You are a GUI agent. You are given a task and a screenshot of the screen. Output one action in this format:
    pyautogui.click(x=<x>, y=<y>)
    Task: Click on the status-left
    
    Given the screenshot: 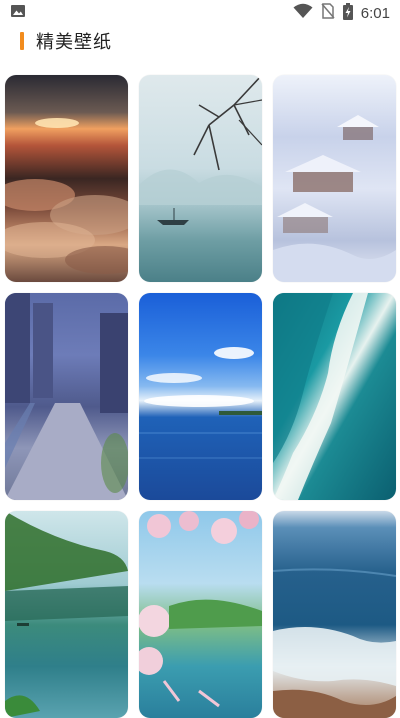 What is the action you would take?
    pyautogui.click(x=18, y=13)
    